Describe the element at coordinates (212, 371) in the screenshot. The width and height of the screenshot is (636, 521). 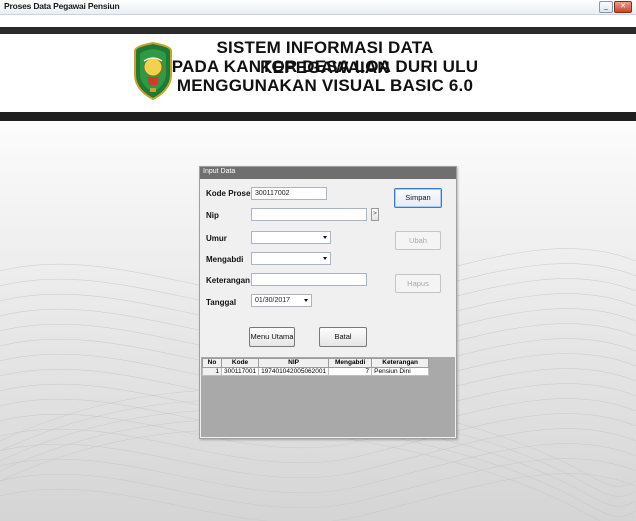
I see `grid-cell-no: 1` at that location.